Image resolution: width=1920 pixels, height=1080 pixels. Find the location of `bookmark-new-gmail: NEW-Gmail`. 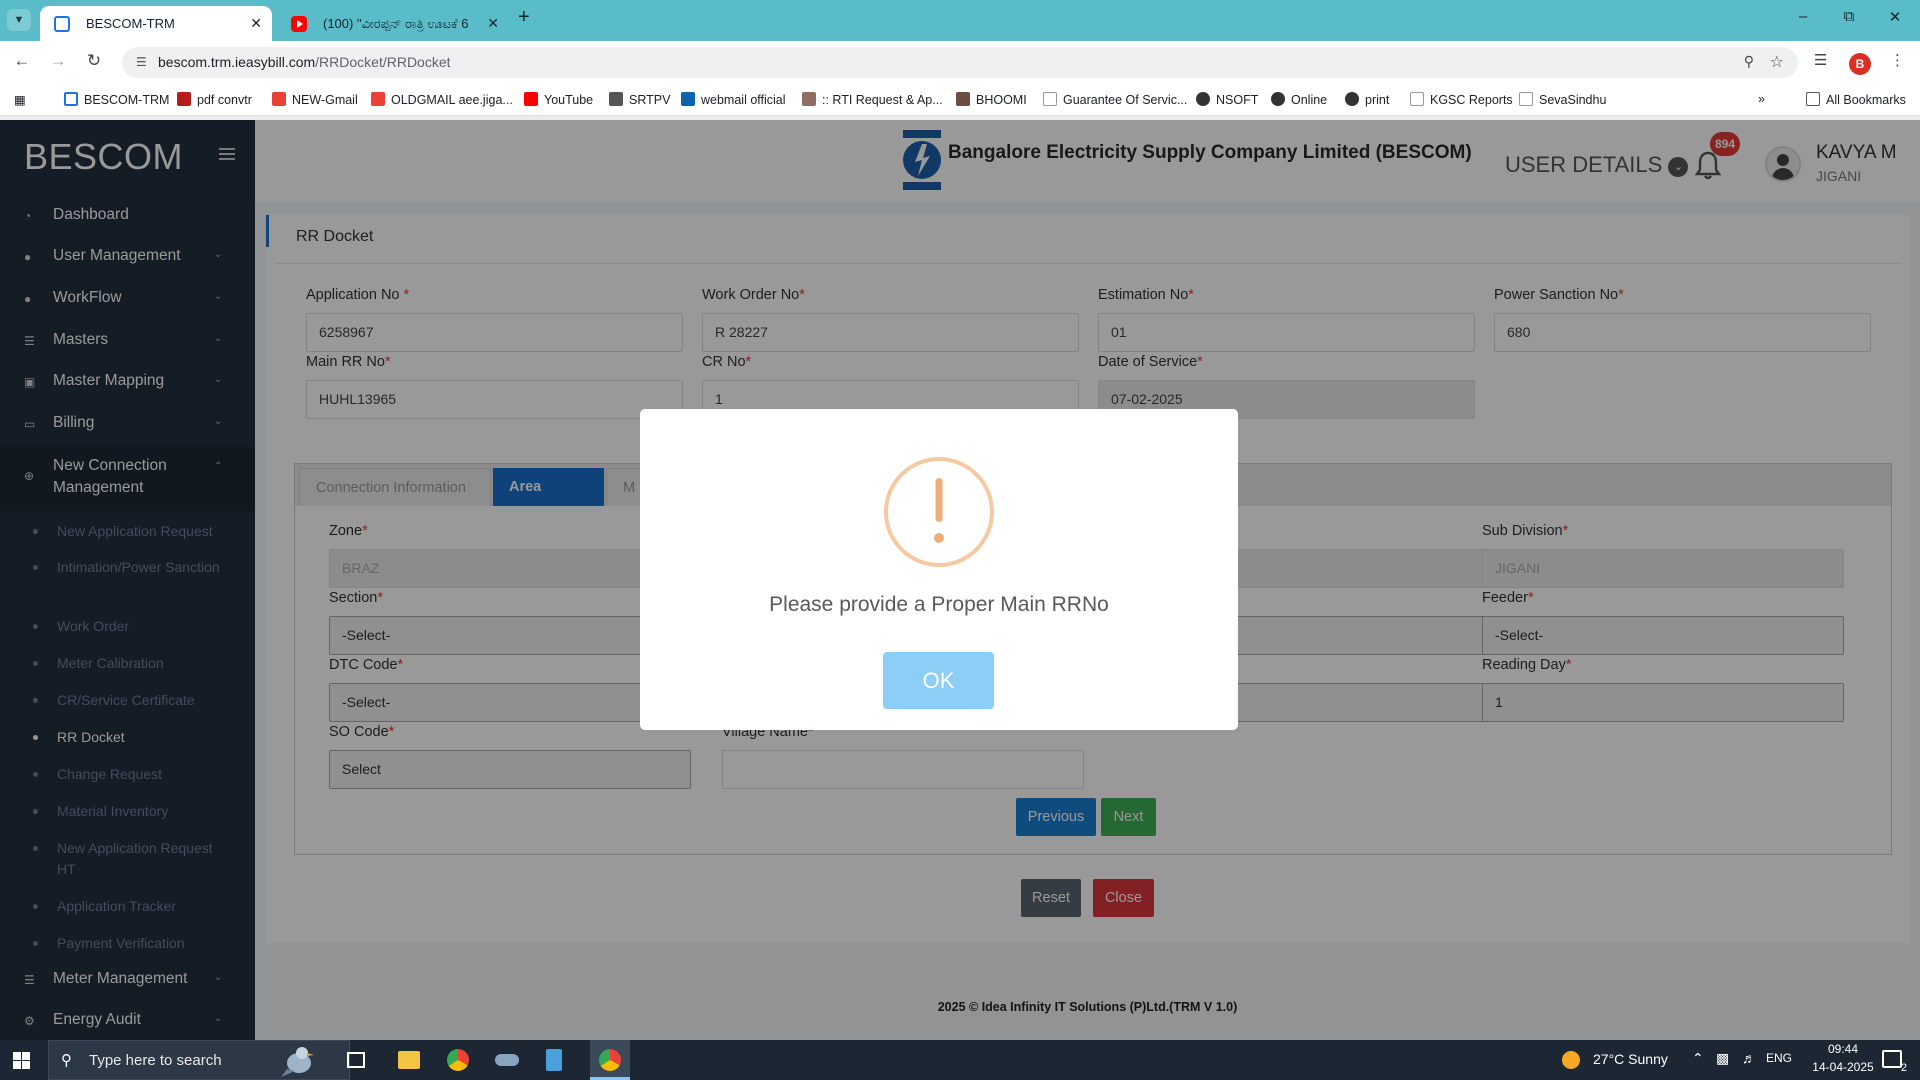

bookmark-new-gmail: NEW-Gmail is located at coordinates (315, 99).